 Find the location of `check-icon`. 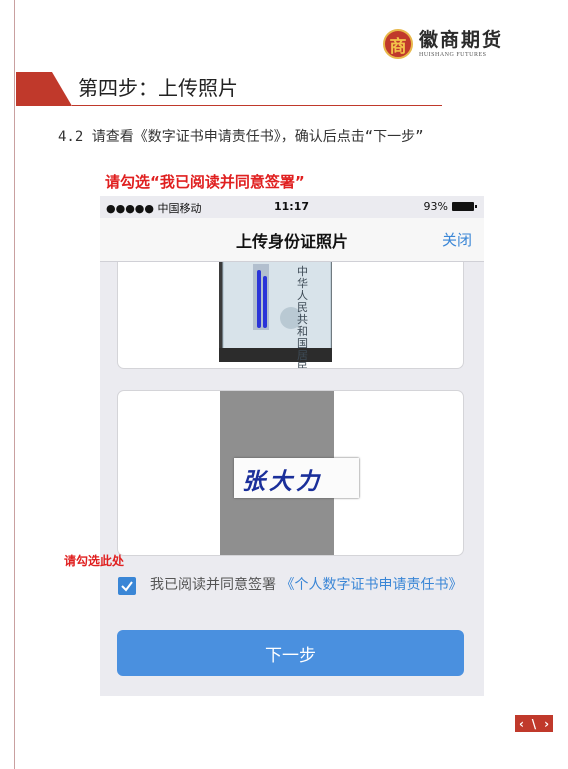

check-icon is located at coordinates (127, 586).